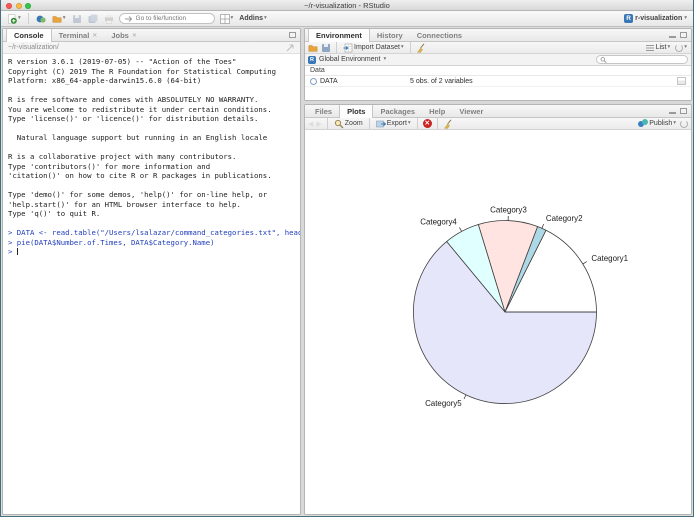  What do you see at coordinates (421, 48) in the screenshot?
I see `clear-objects-broom-icon` at bounding box center [421, 48].